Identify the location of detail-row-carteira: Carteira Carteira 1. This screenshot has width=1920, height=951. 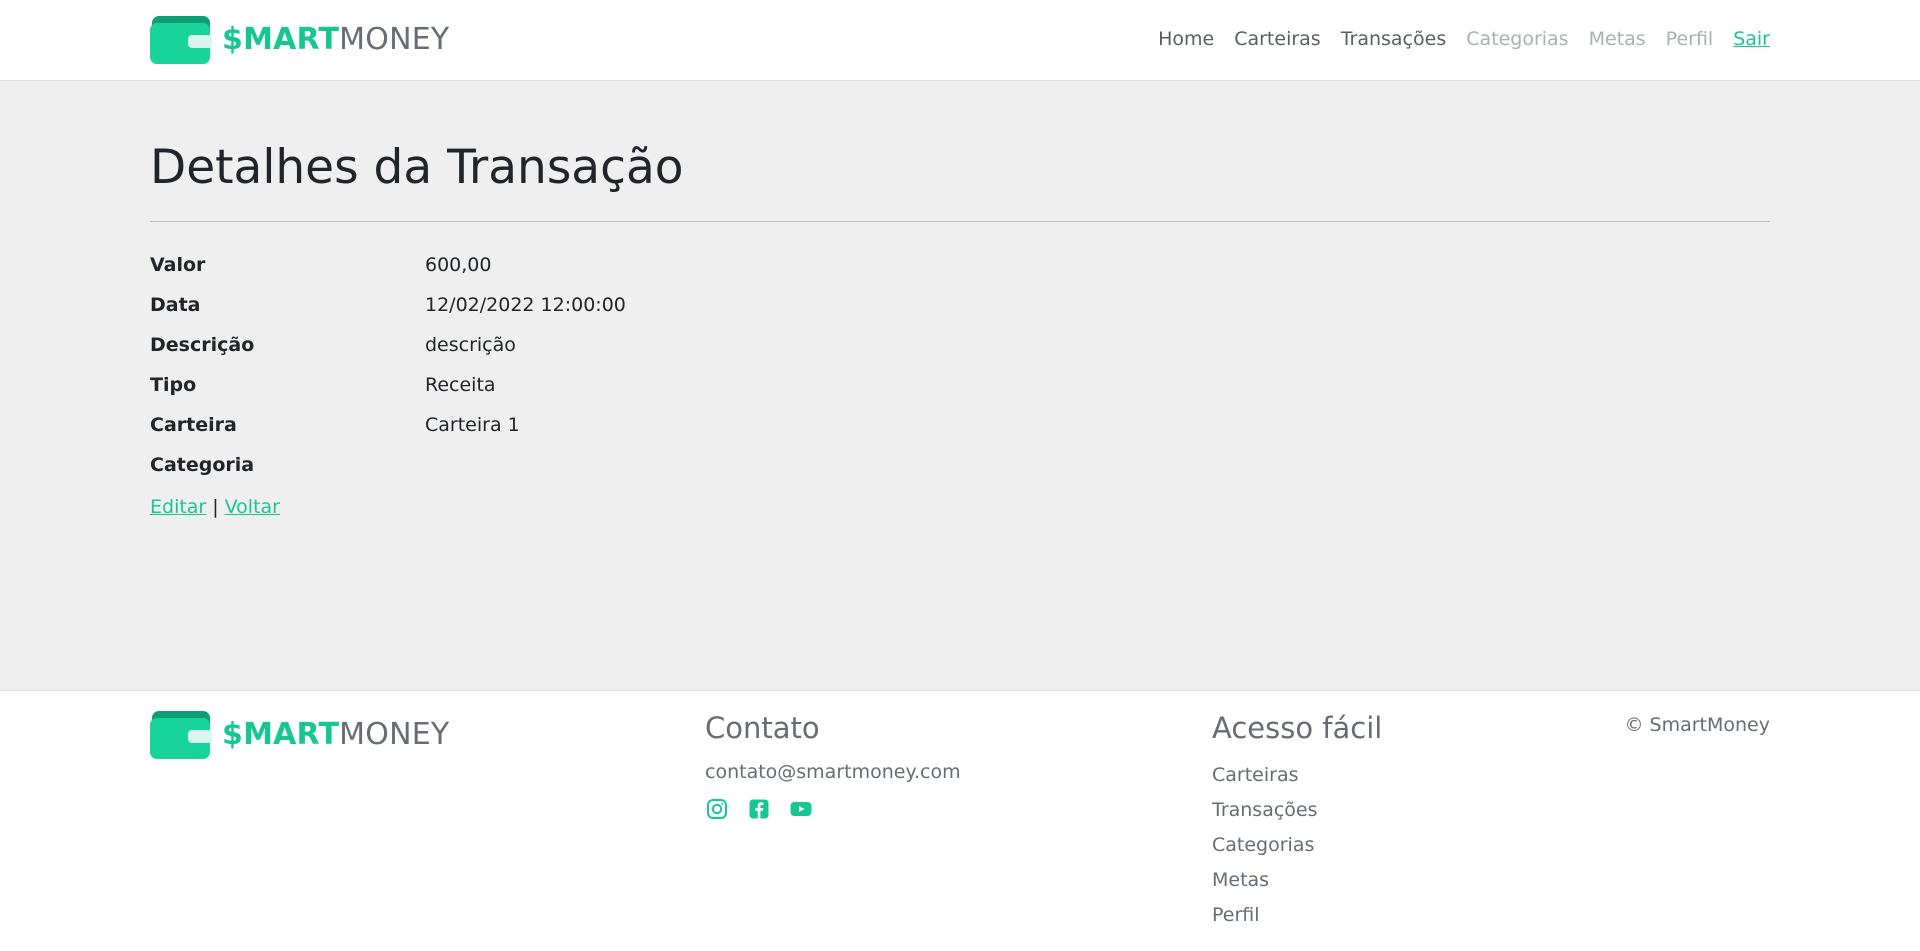
(550, 425).